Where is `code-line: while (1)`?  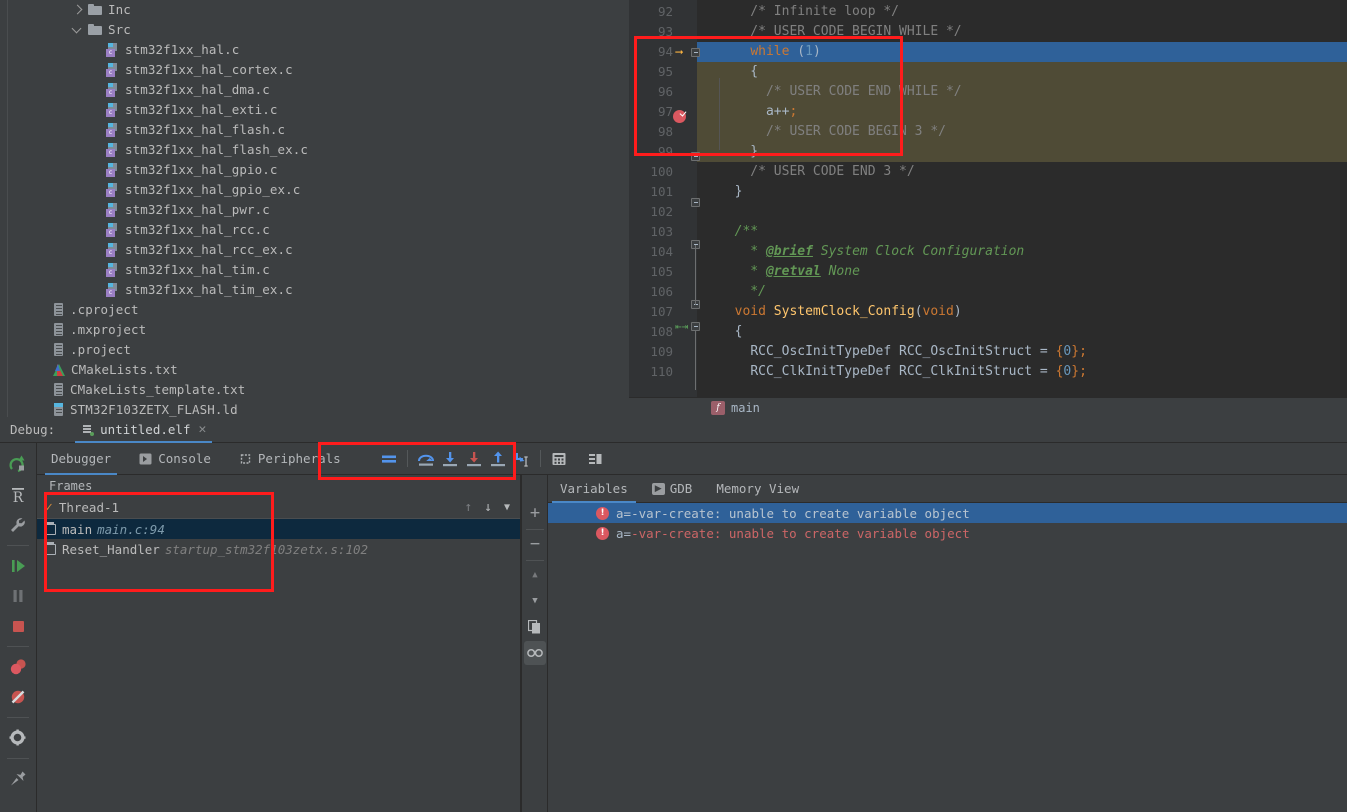
code-line: while (1) is located at coordinates (1022, 52).